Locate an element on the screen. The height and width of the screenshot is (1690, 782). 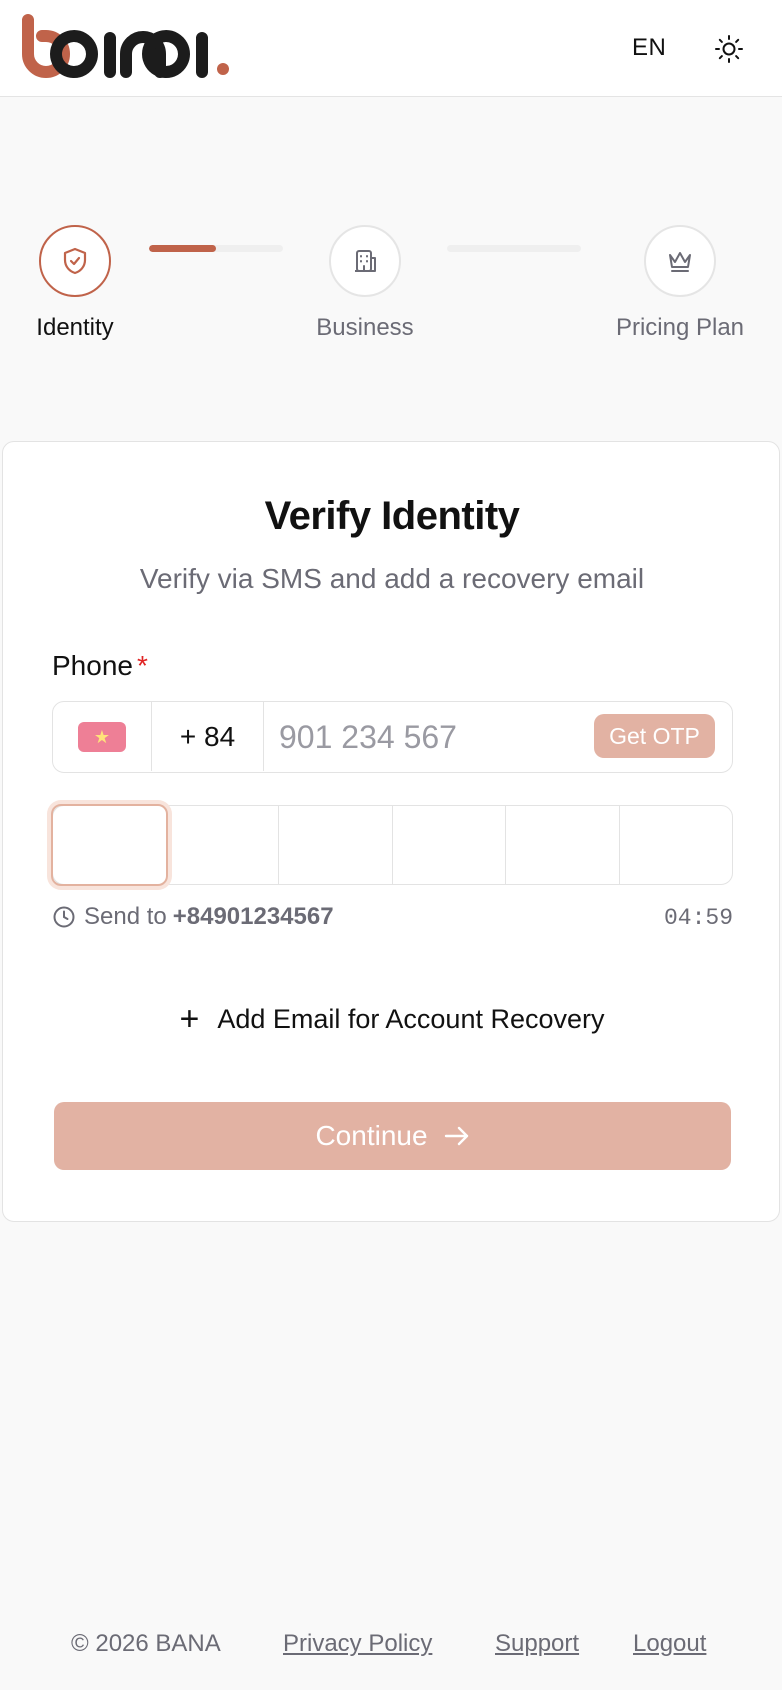
send-to-prefix: Send to is located at coordinates (125, 916).